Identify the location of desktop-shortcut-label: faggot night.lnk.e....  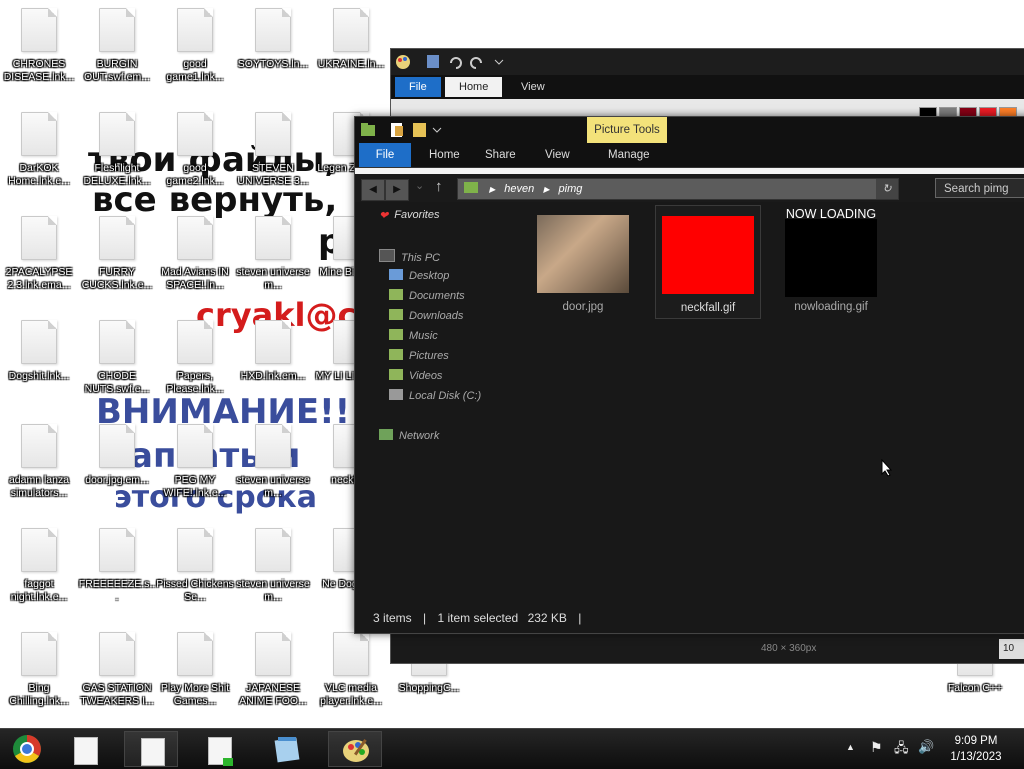
(39, 590).